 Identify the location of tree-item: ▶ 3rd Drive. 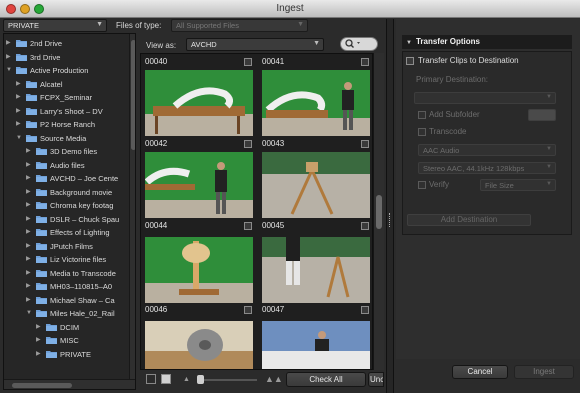
(66, 57).